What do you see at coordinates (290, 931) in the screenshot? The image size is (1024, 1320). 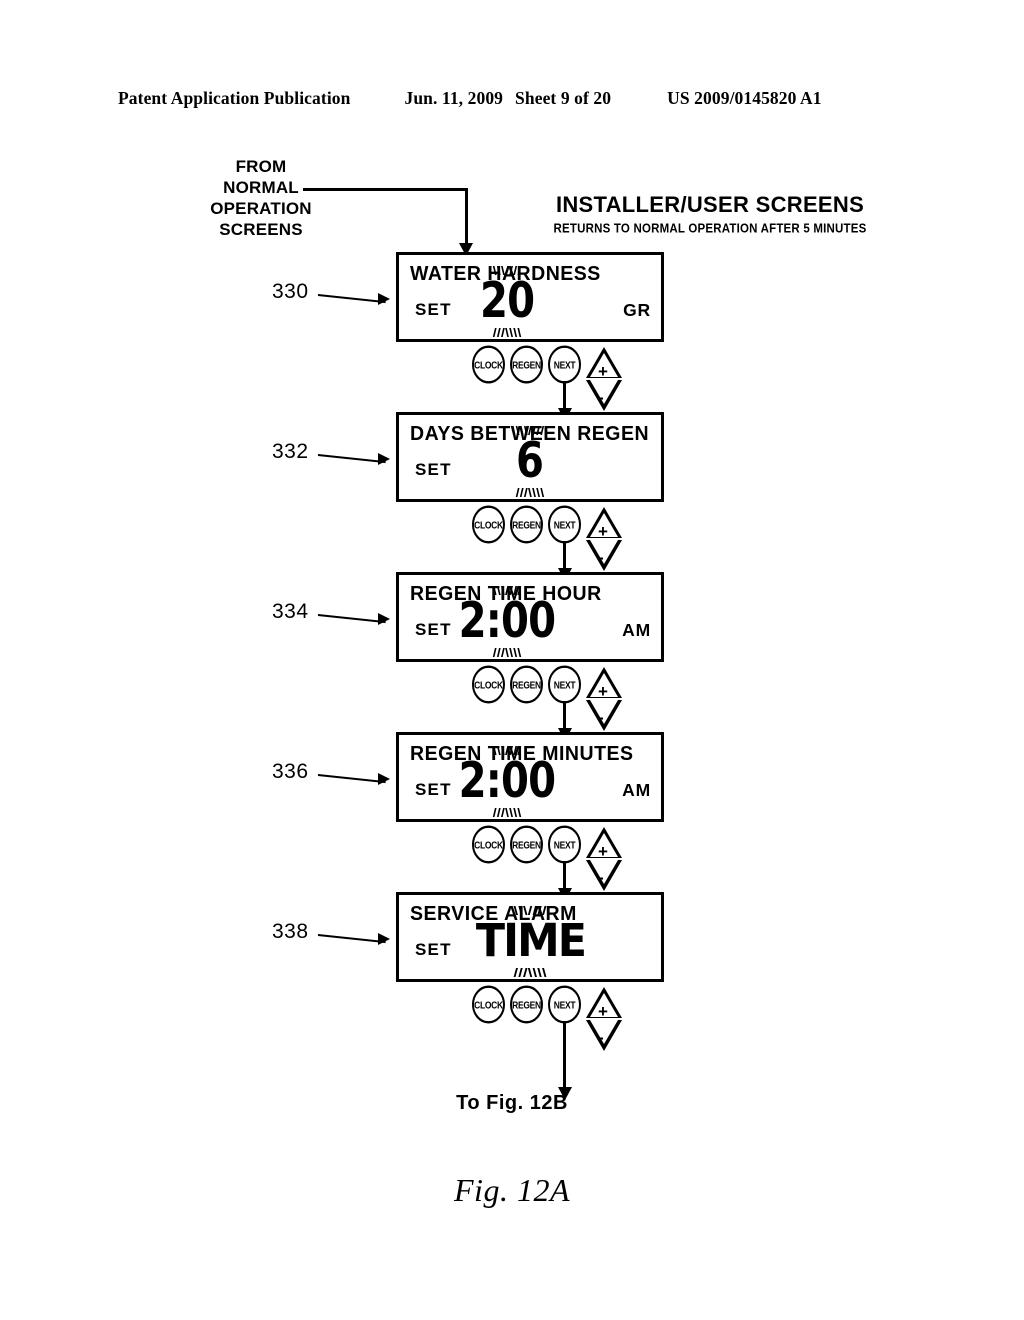 I see `reference-numeral: 338` at bounding box center [290, 931].